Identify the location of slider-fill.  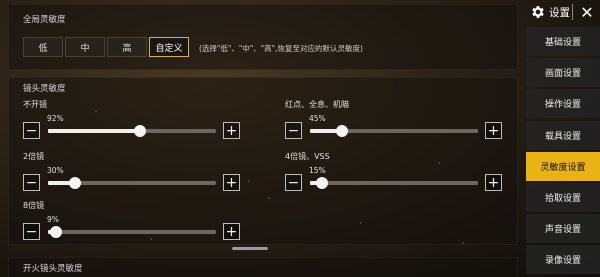
(94, 131).